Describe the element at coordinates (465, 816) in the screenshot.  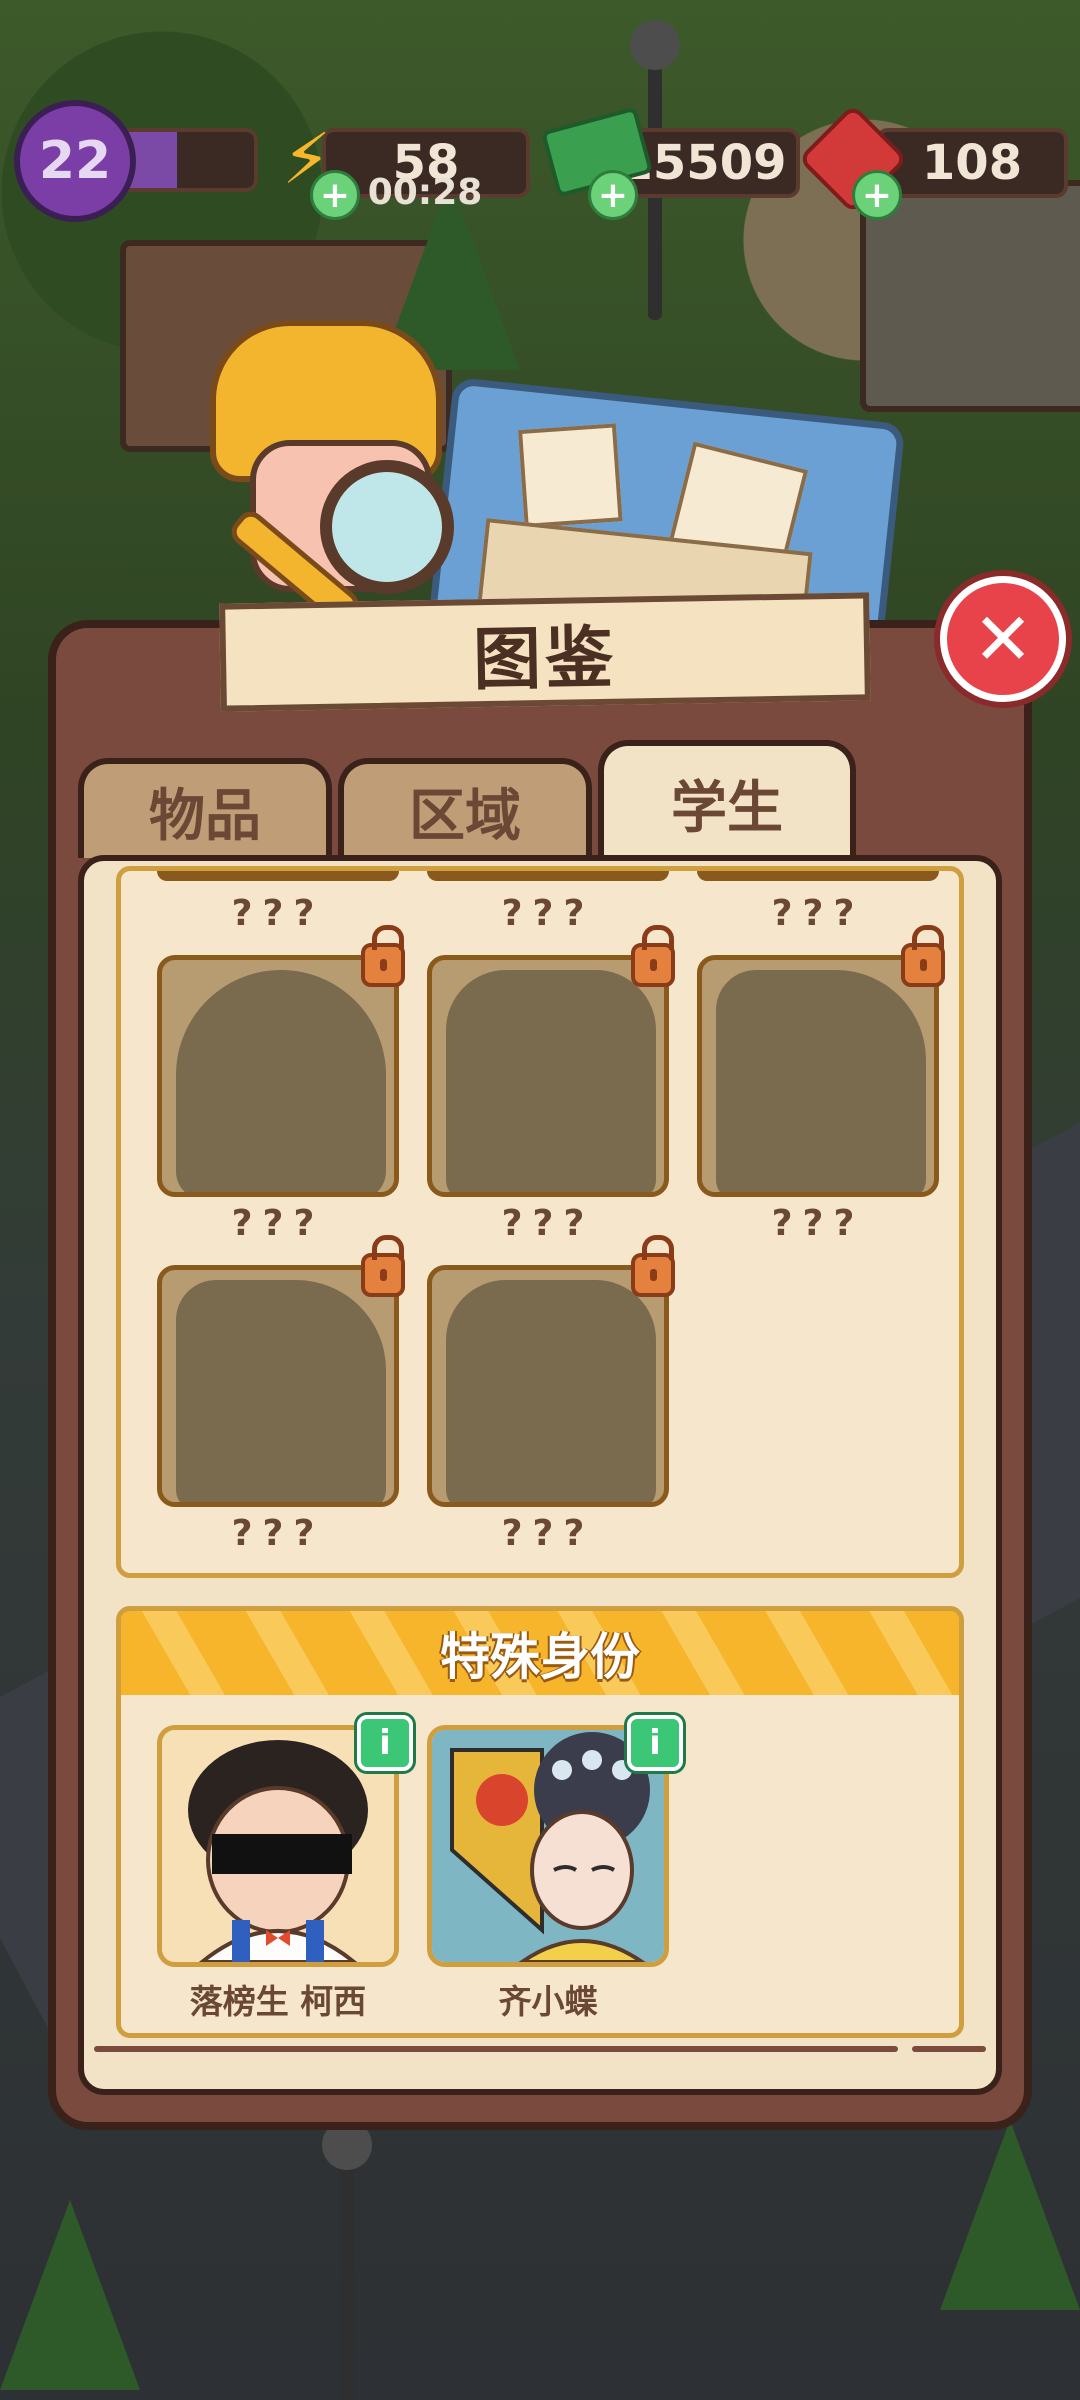
I see `tab-areas-label: 区域` at that location.